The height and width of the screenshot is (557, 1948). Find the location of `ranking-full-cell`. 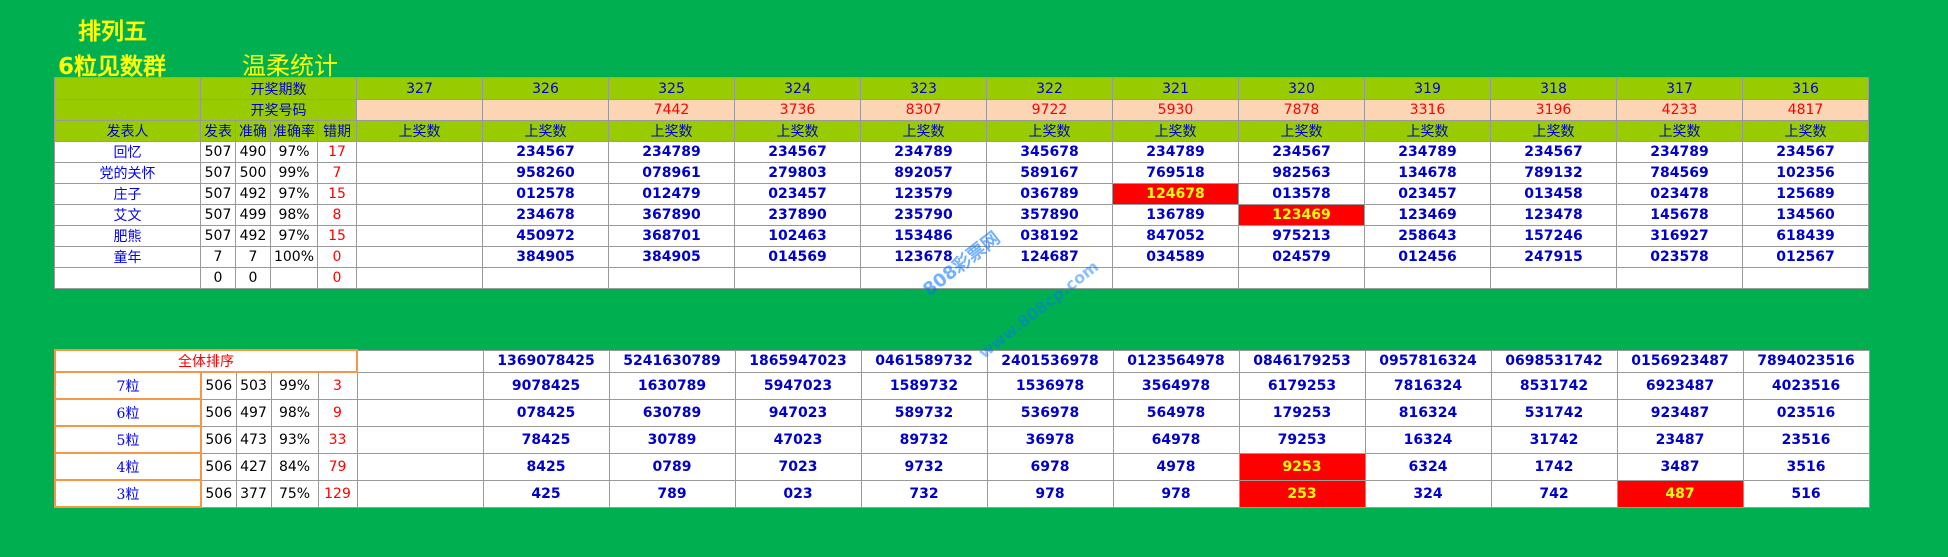

ranking-full-cell is located at coordinates (420, 361).